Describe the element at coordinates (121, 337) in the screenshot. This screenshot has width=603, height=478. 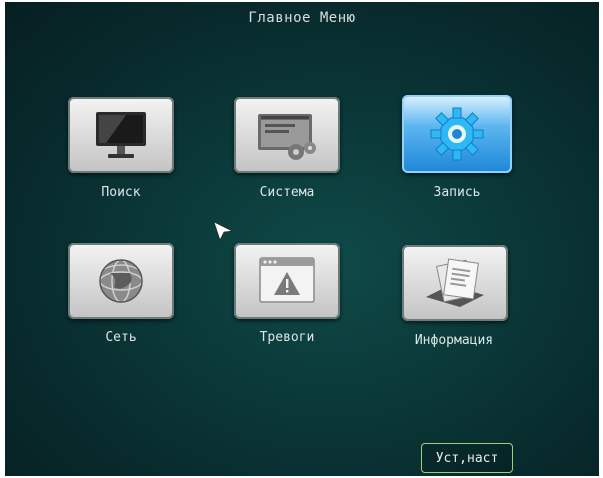
I see `network-label: Сеть` at that location.